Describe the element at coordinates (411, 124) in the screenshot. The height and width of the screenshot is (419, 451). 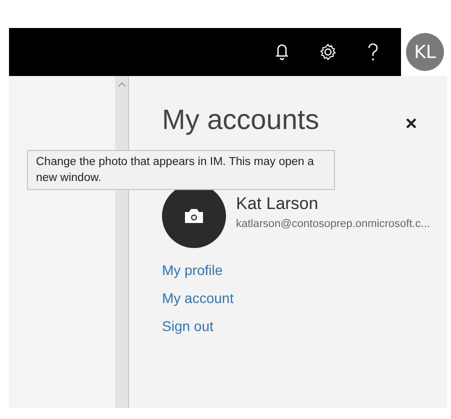
I see `close-button: ×` at that location.